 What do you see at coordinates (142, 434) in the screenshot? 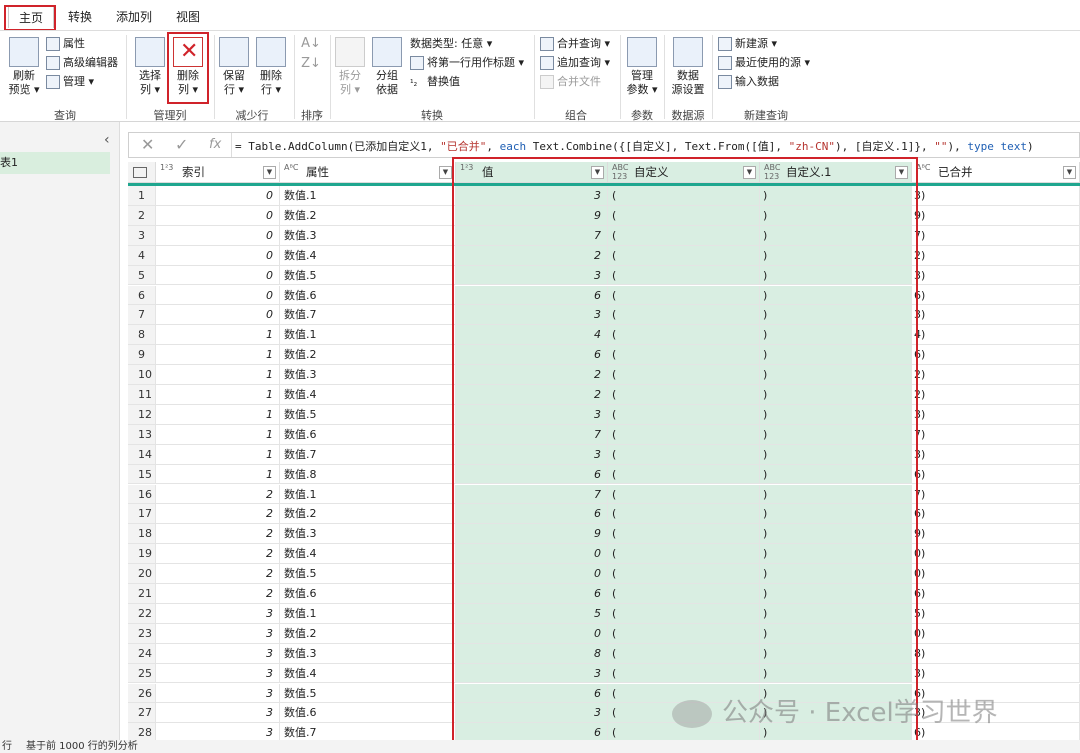
I see `row-number: 13` at bounding box center [142, 434].